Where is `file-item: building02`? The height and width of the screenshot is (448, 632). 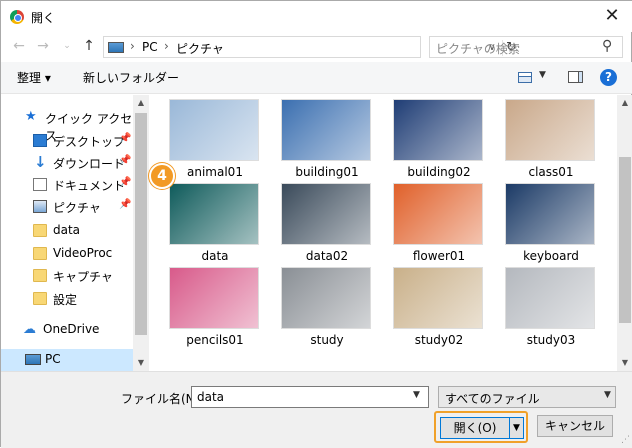
file-item: building02 is located at coordinates (439, 140).